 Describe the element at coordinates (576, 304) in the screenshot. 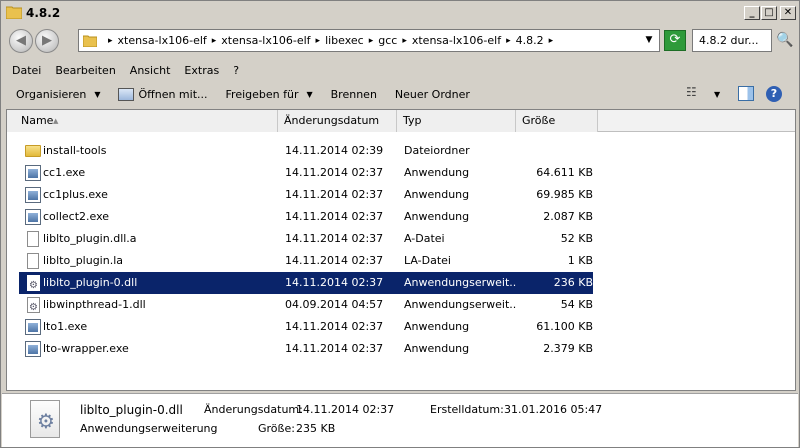

I see `file-size: 54 KB` at that location.